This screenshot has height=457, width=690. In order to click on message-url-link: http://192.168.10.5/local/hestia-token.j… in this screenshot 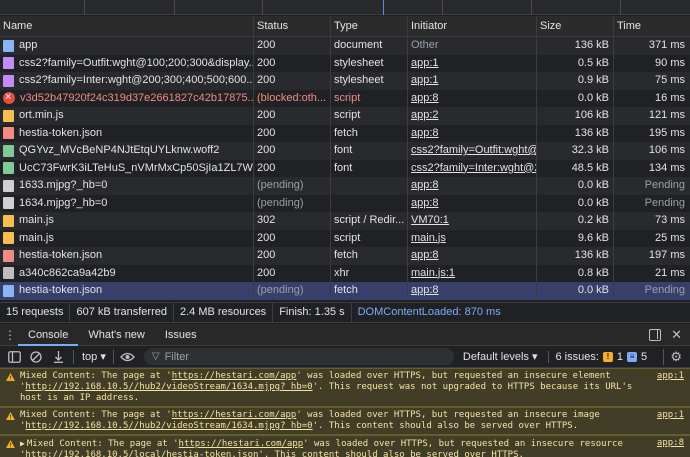, I will do `click(141, 453)`.